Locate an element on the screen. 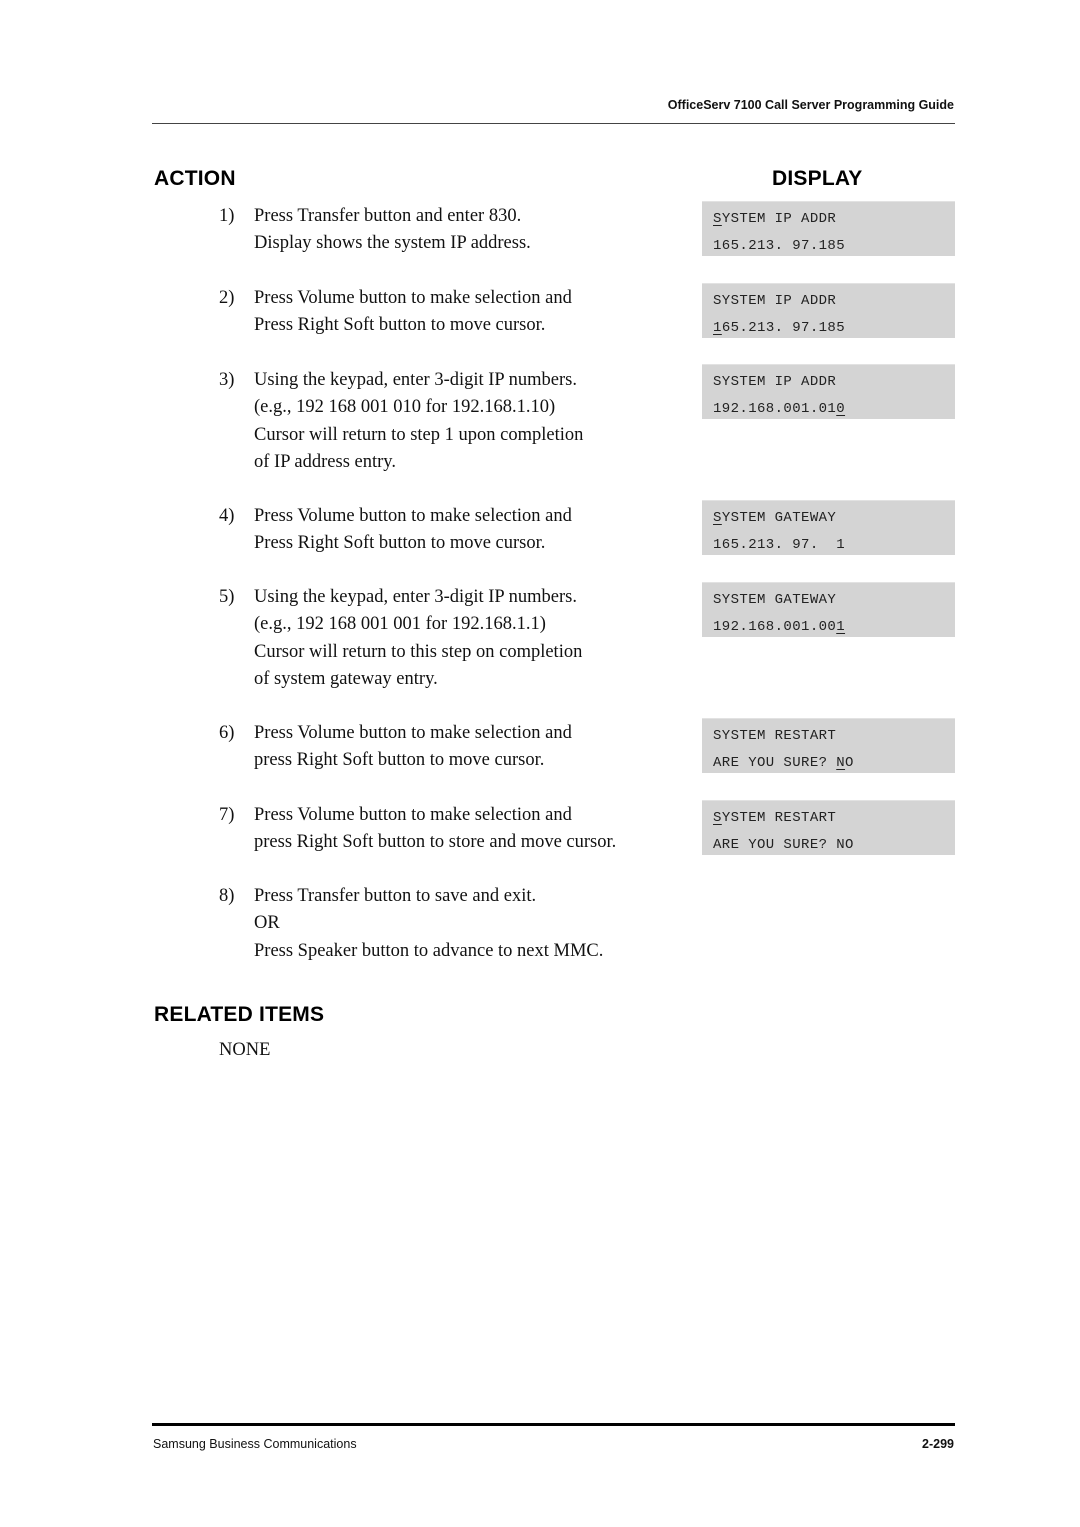 This screenshot has height=1527, width=1080. step-line: press Right Soft button to move cursor. is located at coordinates (399, 760).